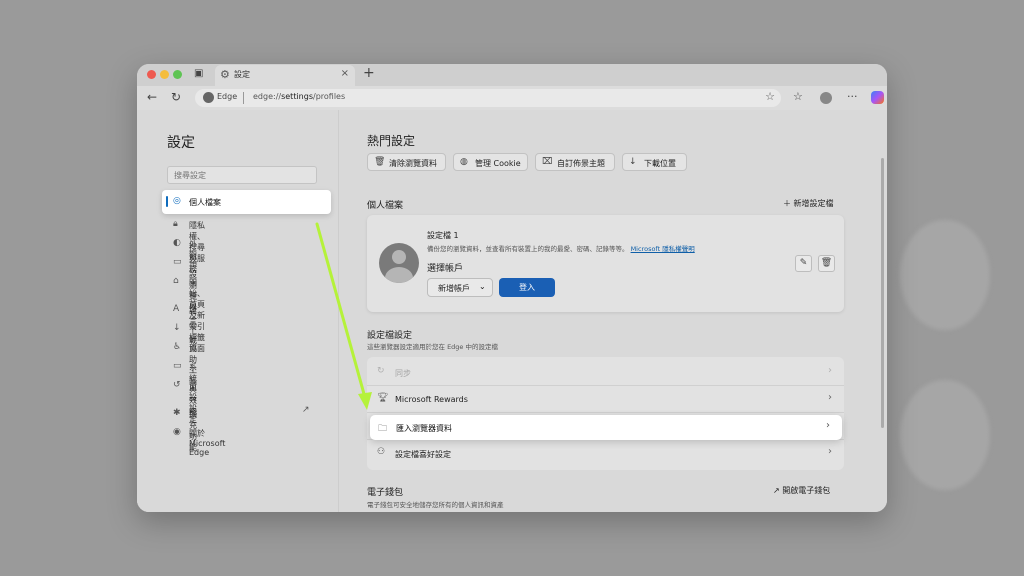 Image resolution: width=1024 pixels, height=576 pixels. I want to click on clear-data-button: 🗑︎ 清除瀏覽資料, so click(406, 162).